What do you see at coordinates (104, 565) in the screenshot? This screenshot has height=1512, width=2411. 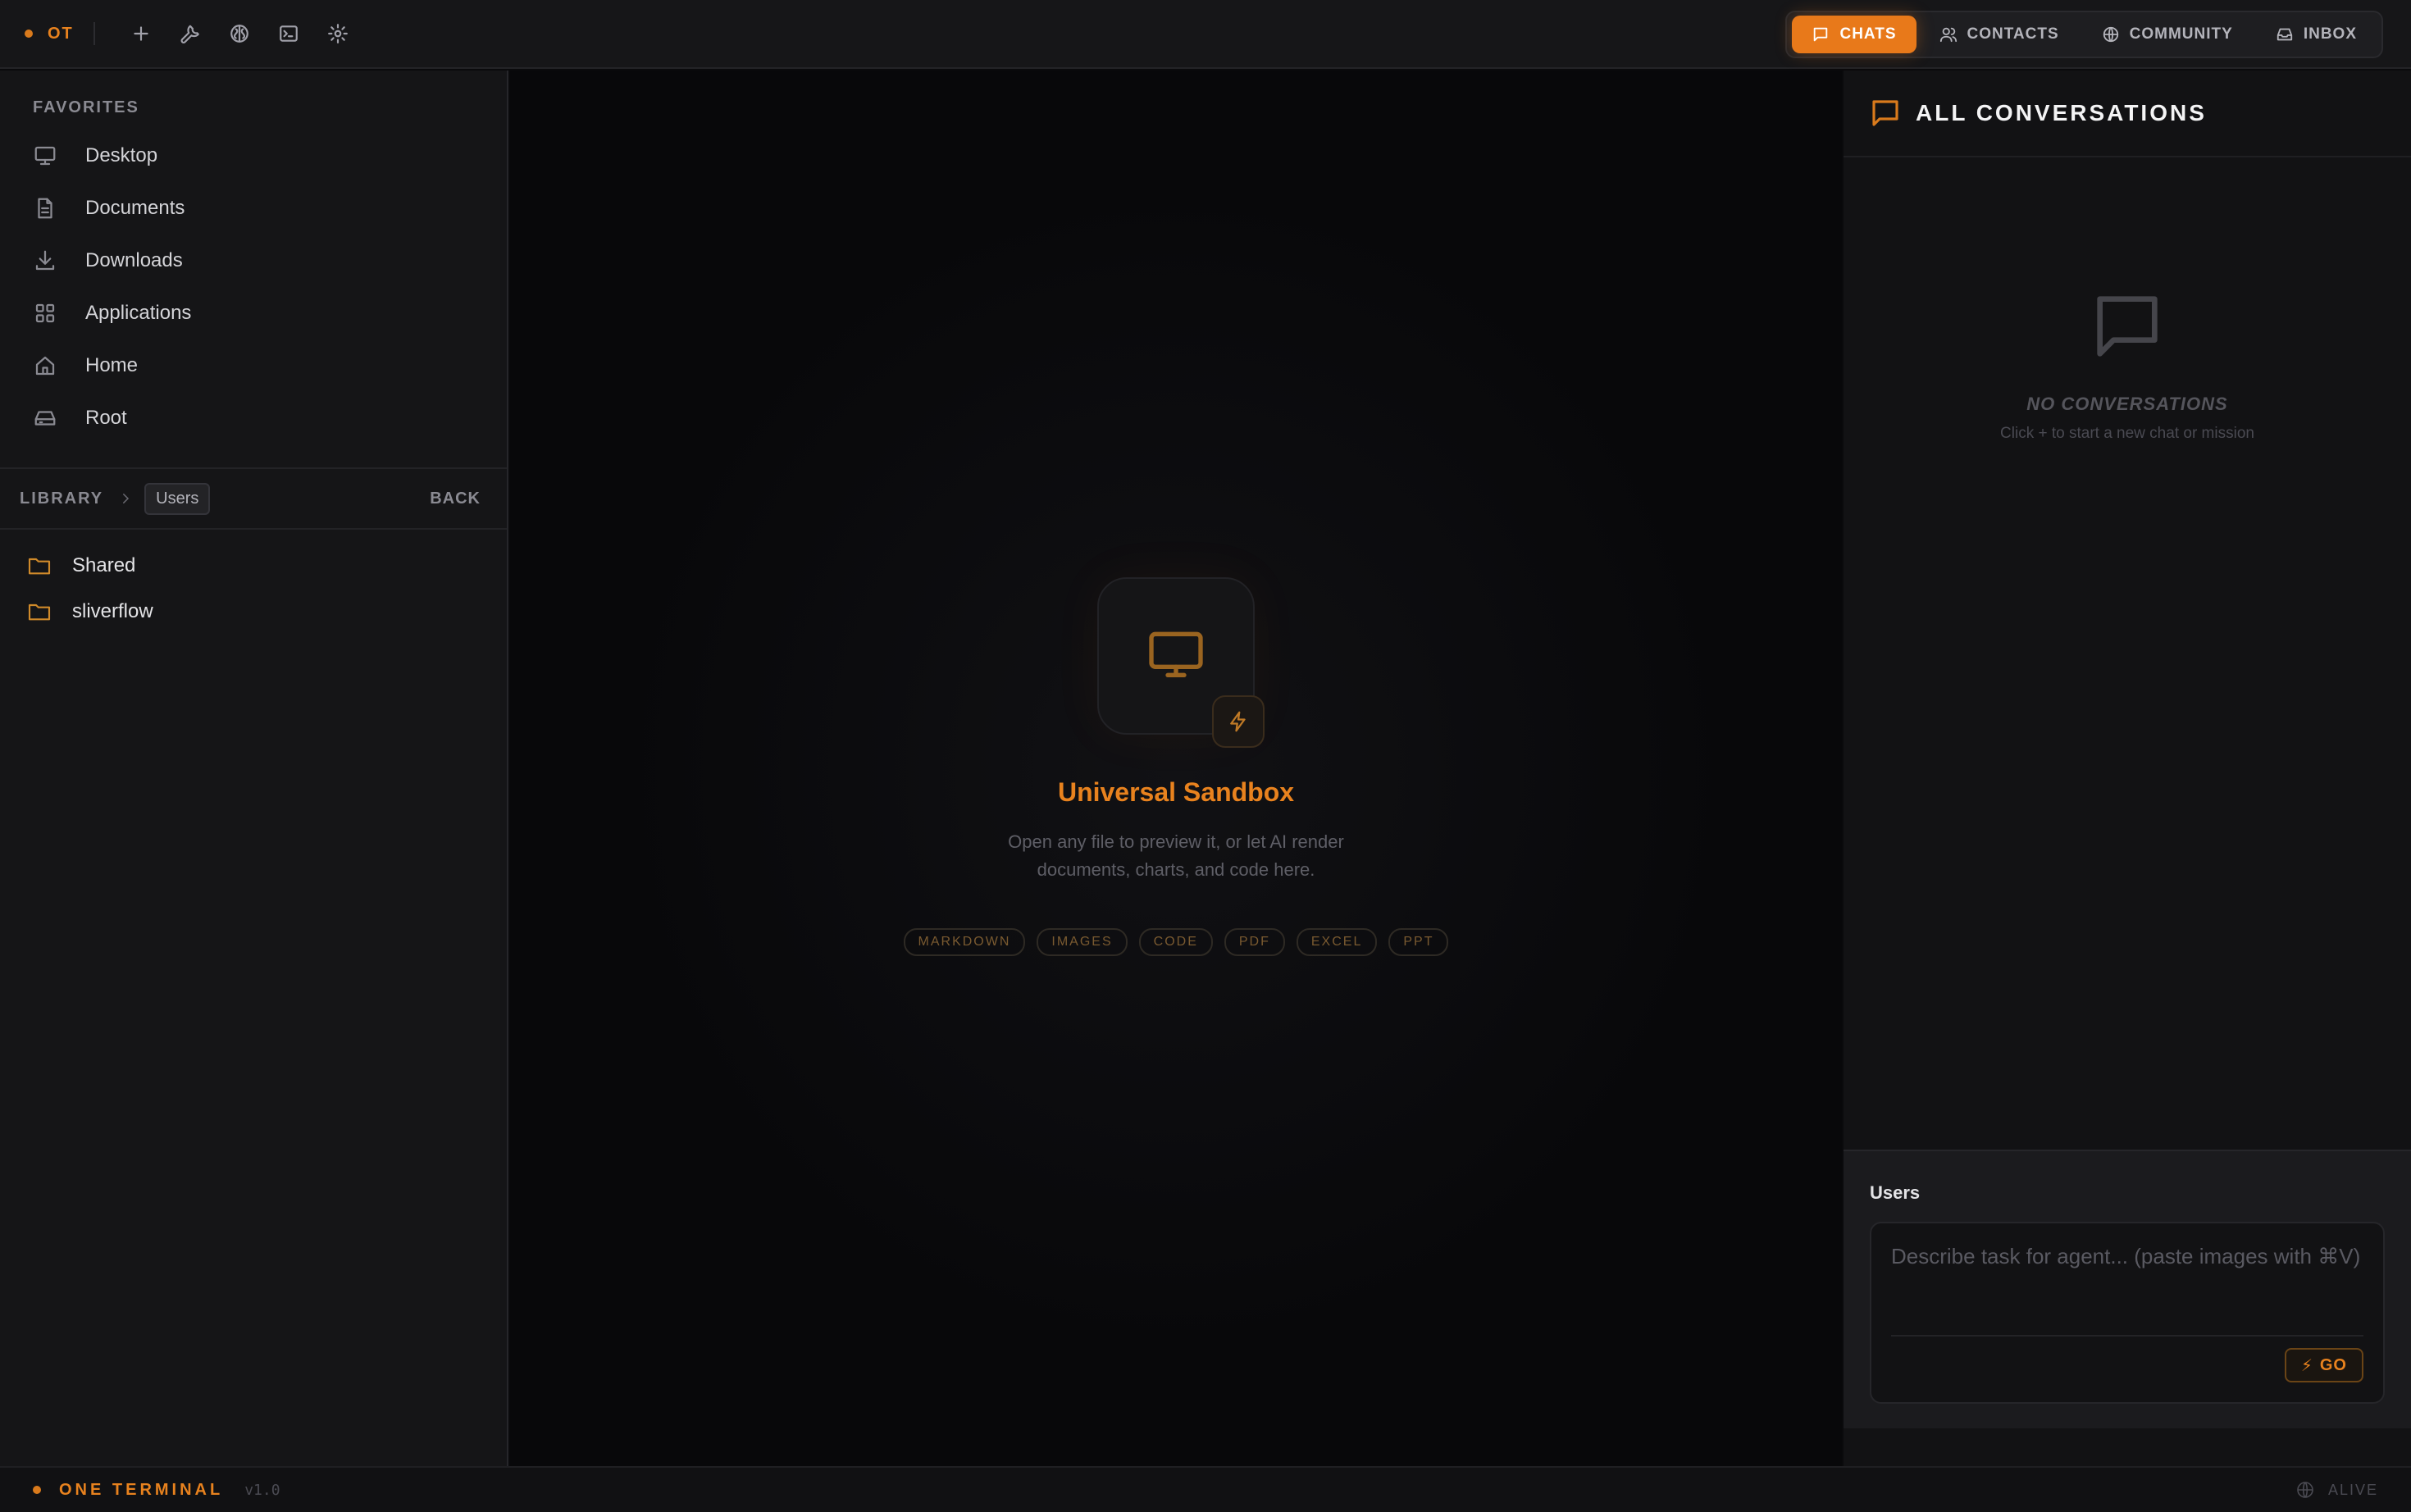 I see `folder-label: Shared` at bounding box center [104, 565].